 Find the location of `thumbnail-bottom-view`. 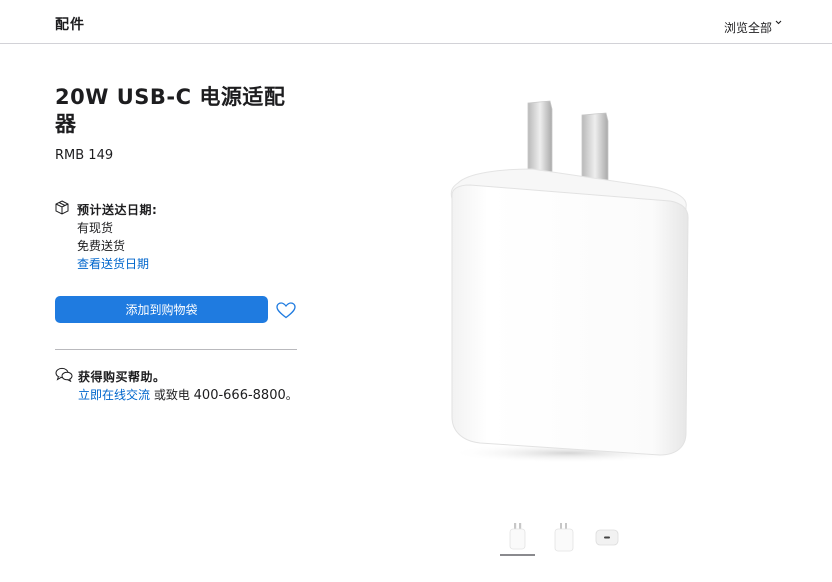

thumbnail-bottom-view is located at coordinates (607, 537).